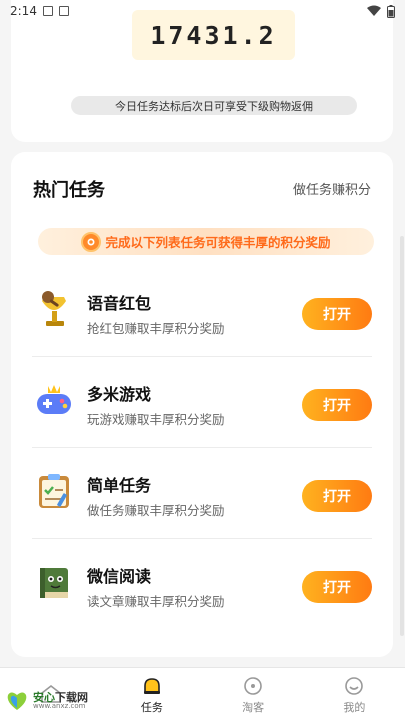 This screenshot has height=721, width=405. Describe the element at coordinates (374, 10) in the screenshot. I see `wifi-icon` at that location.